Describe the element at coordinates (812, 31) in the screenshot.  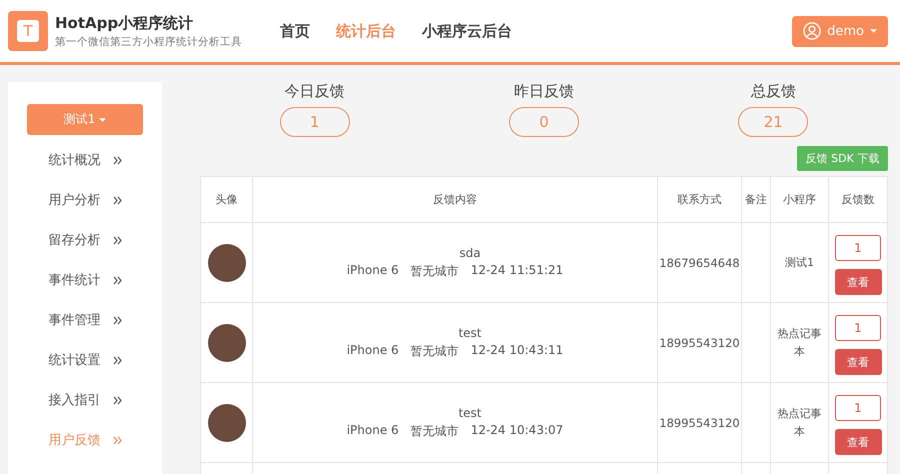
I see `user-icon` at that location.